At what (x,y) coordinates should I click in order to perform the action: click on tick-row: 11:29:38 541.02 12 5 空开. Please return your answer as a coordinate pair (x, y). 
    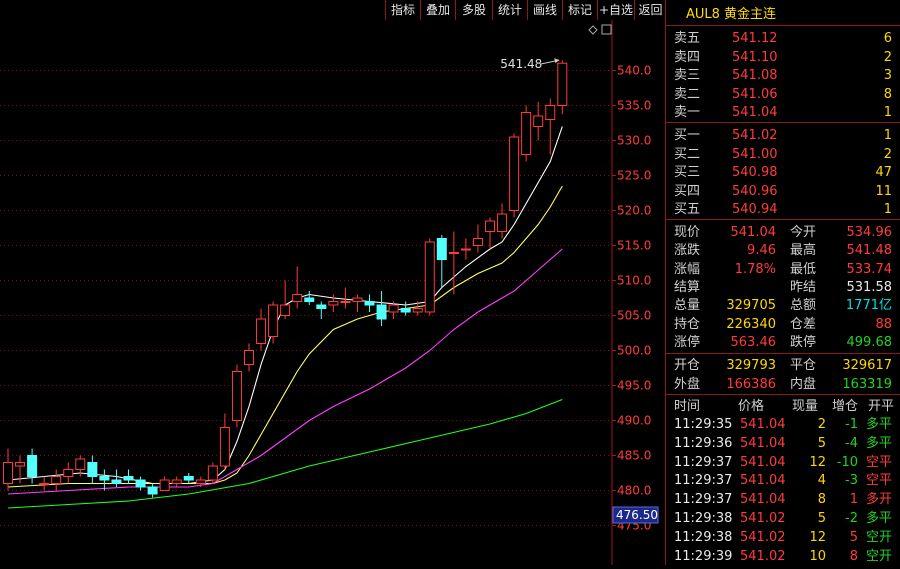
    Looking at the image, I should click on (783, 537).